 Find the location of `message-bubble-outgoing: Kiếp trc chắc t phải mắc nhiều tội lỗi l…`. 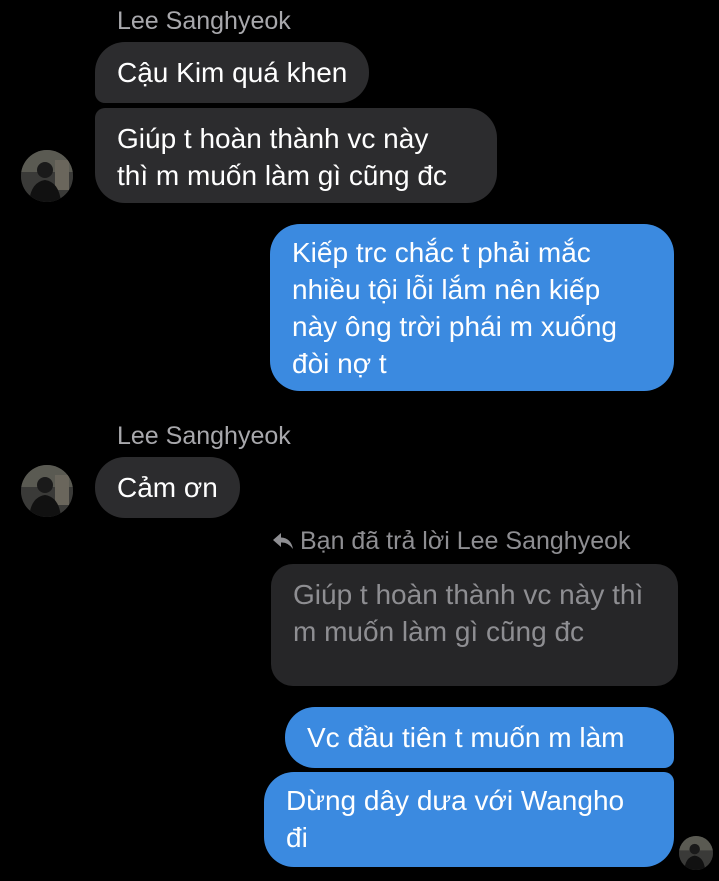

message-bubble-outgoing: Kiếp trc chắc t phải mắc nhiều tội lỗi l… is located at coordinates (472, 307).